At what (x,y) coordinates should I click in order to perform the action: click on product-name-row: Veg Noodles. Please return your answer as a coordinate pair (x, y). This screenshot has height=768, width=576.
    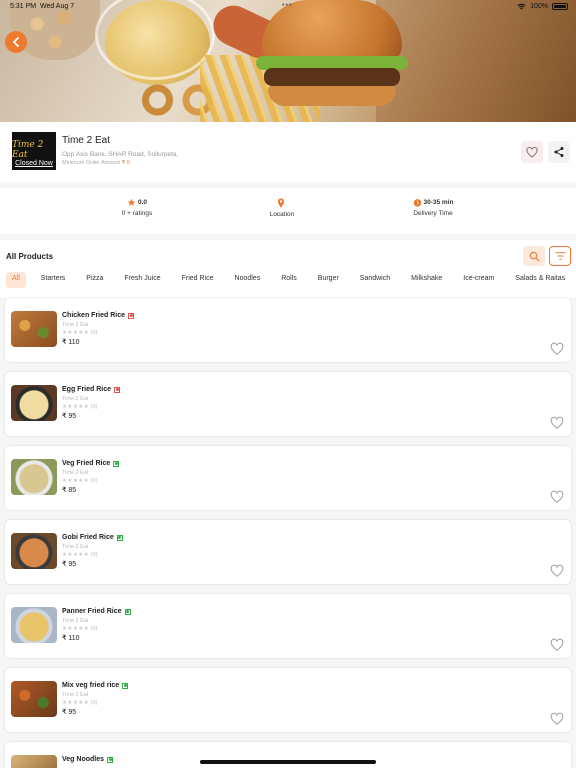
    Looking at the image, I should click on (88, 759).